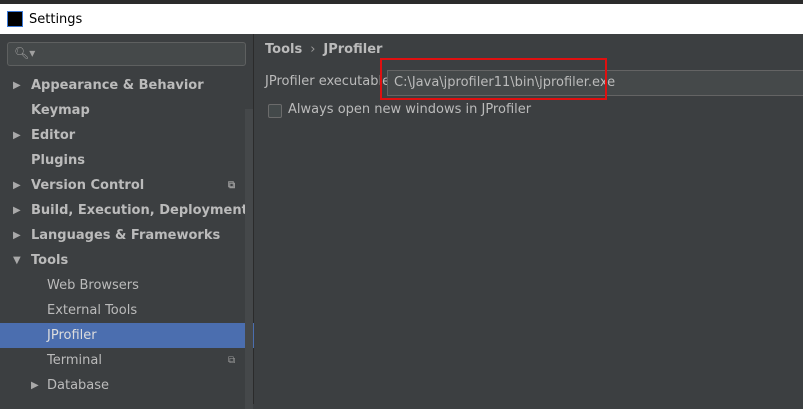  What do you see at coordinates (88, 185) in the screenshot?
I see `sidebar-item-label: Version Control` at bounding box center [88, 185].